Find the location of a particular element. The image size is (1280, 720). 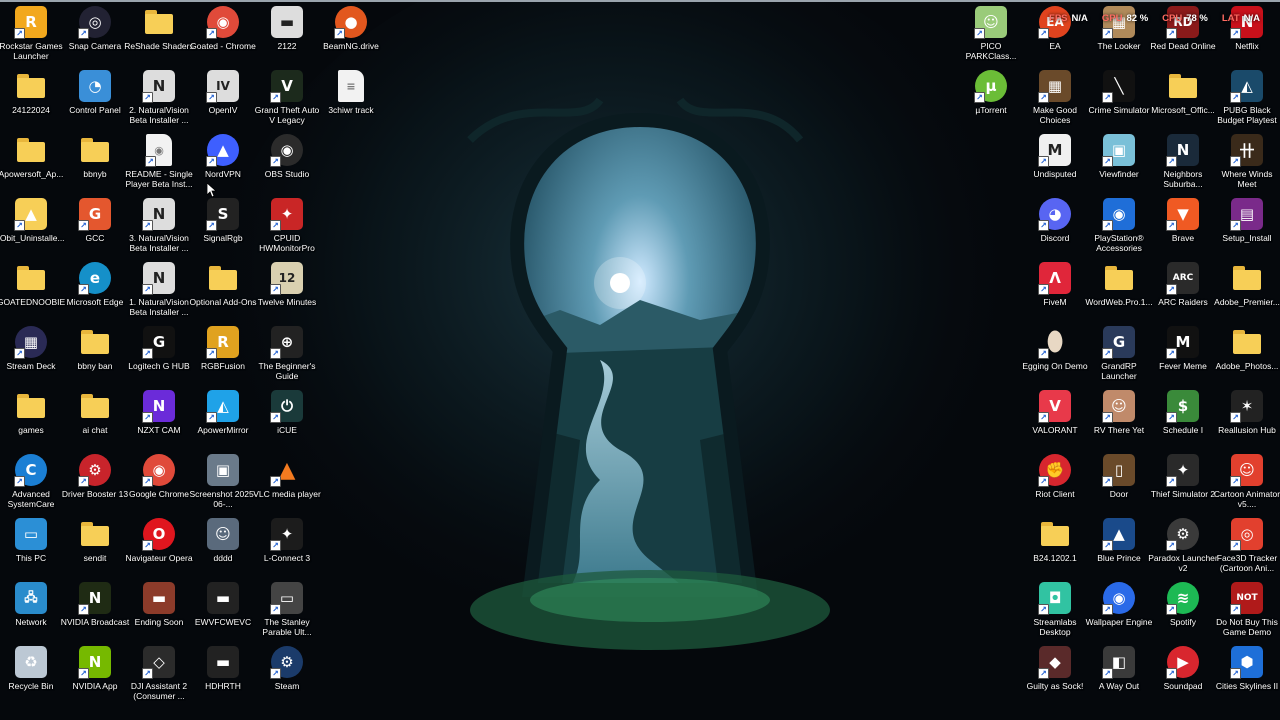

desktop-icon-bbnyb: bbnyb is located at coordinates (95, 162).